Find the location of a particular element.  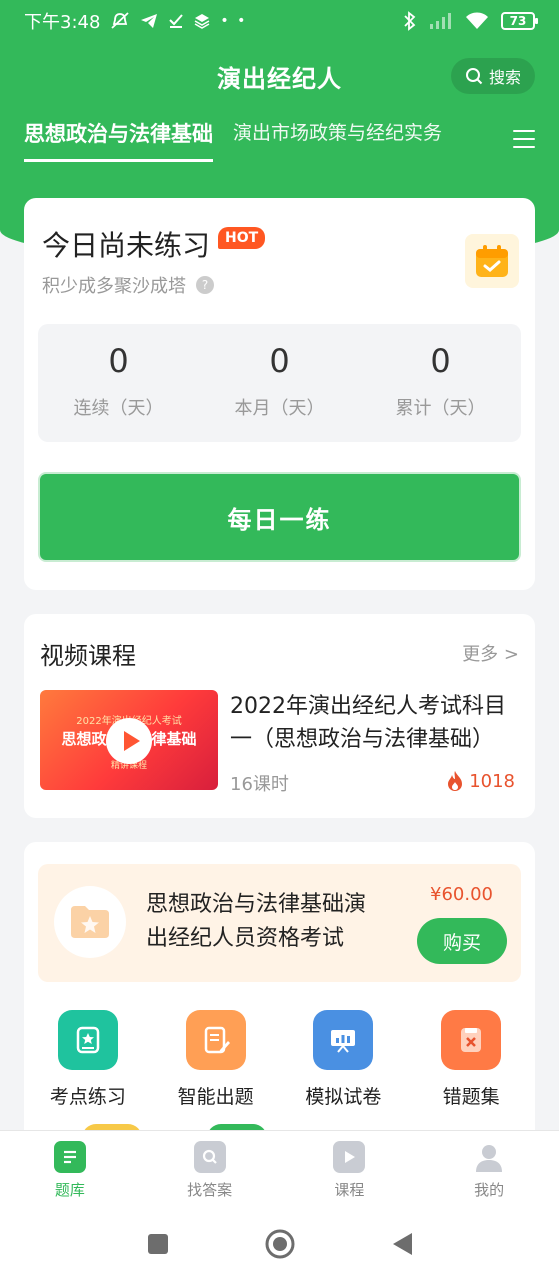

feature-key-points: 考点练习 is located at coordinates (88, 1059).